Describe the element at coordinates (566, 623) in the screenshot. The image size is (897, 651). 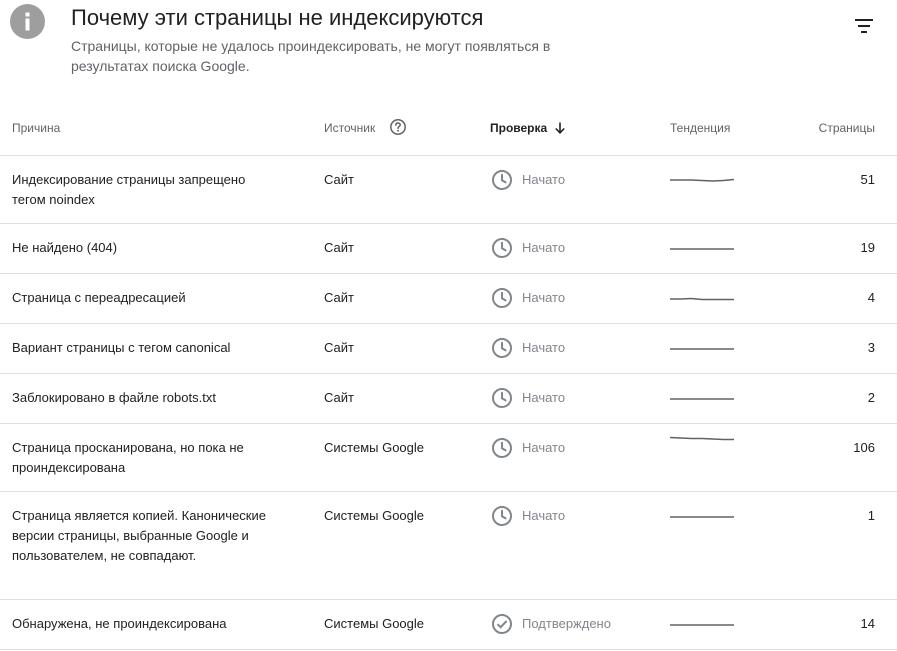
I see `status-label: Подтверждено` at that location.